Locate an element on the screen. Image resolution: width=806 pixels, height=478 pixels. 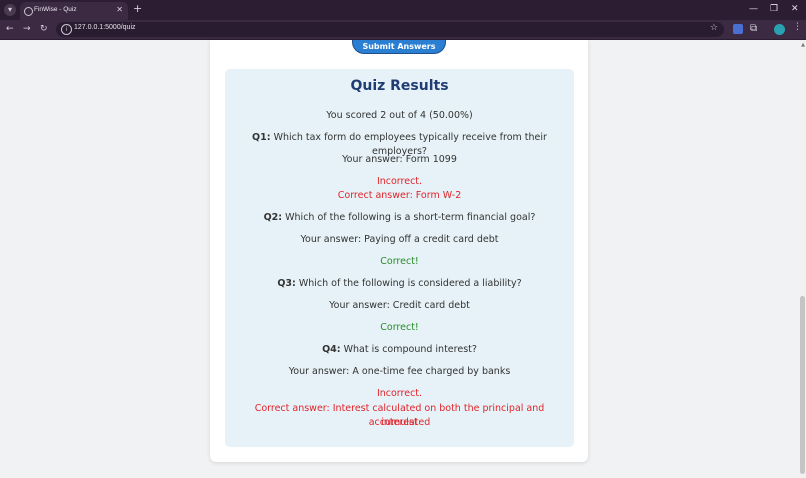
verdict-1: Incorrect. is located at coordinates (399, 181).